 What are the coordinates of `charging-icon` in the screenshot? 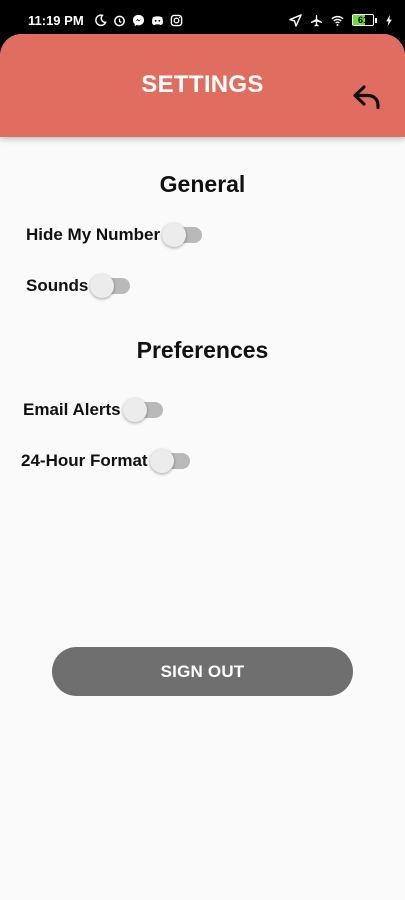 It's located at (389, 20).